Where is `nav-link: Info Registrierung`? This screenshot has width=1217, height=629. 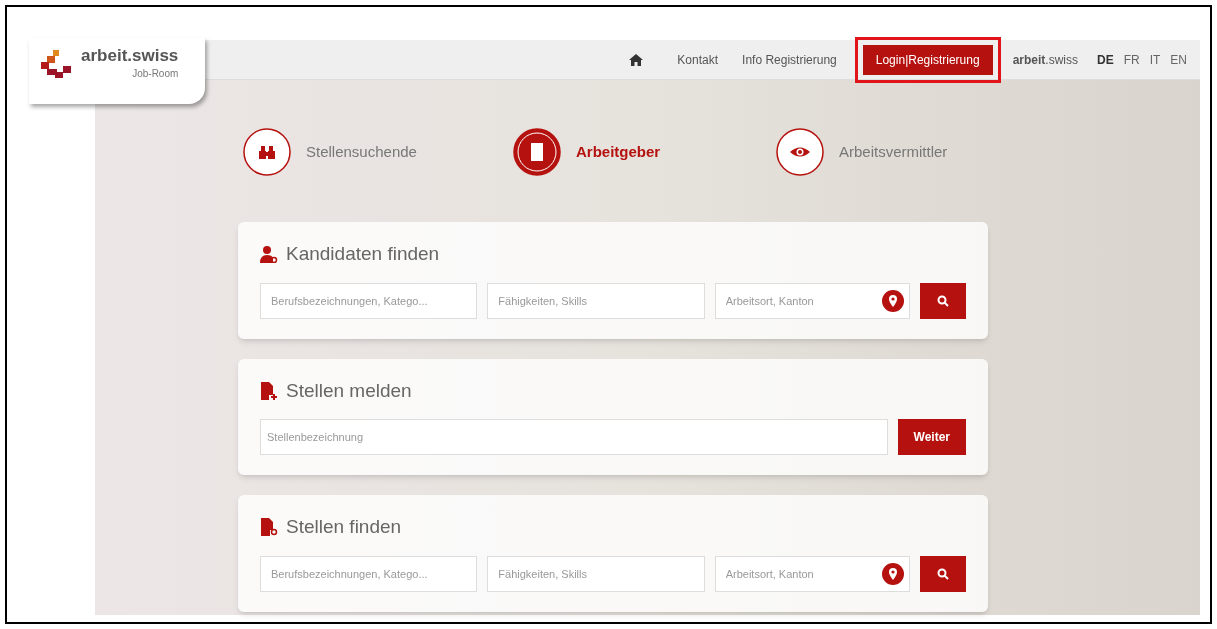 nav-link: Info Registrierung is located at coordinates (789, 59).